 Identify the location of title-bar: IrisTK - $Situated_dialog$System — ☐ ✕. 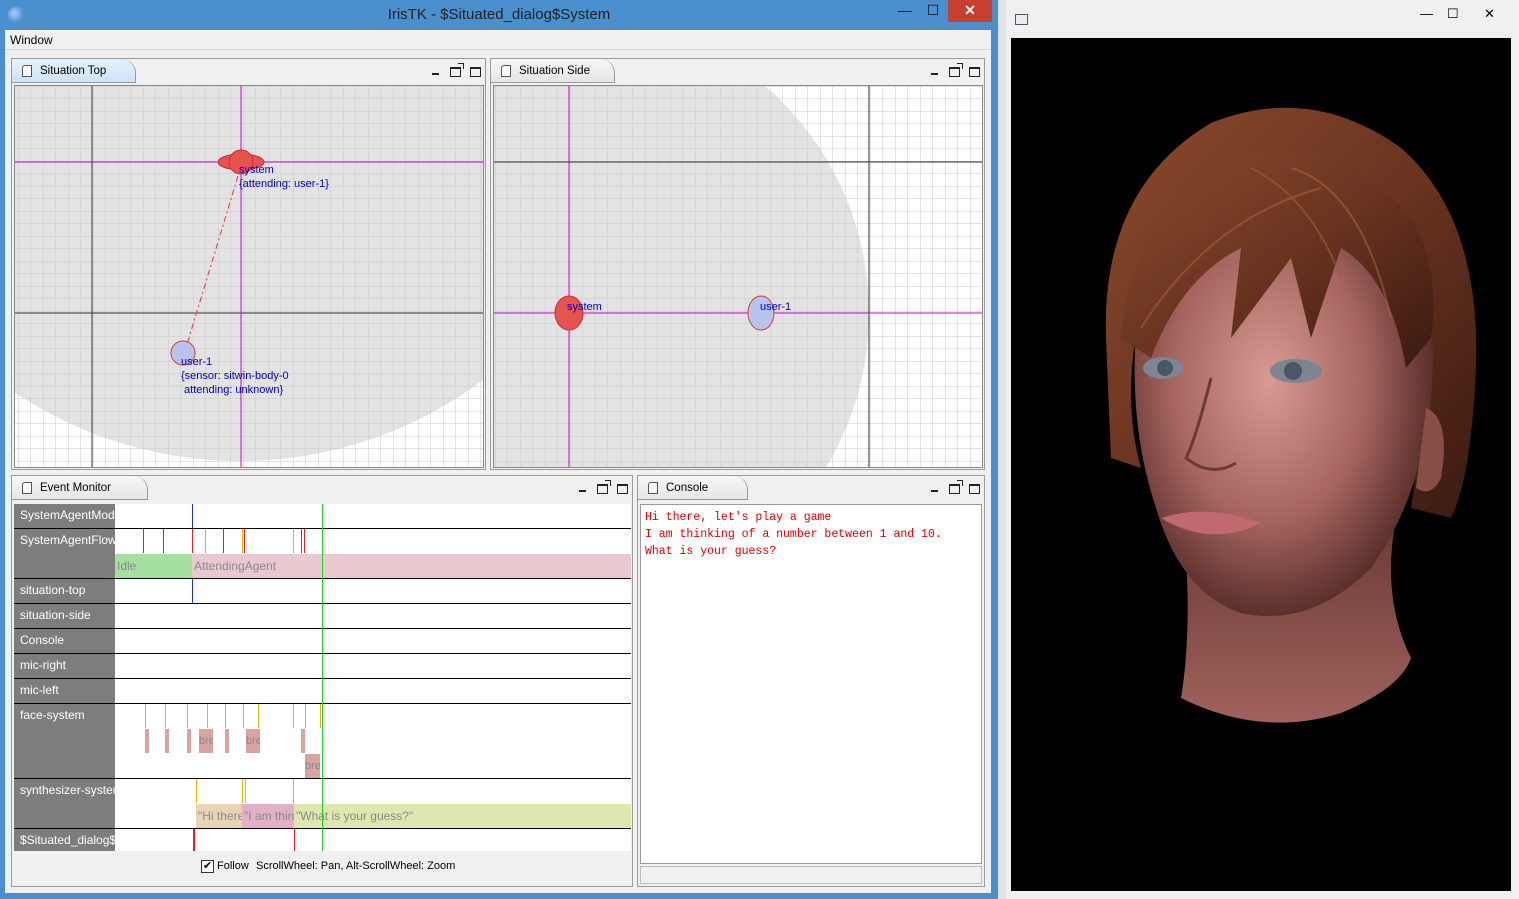
(499, 15).